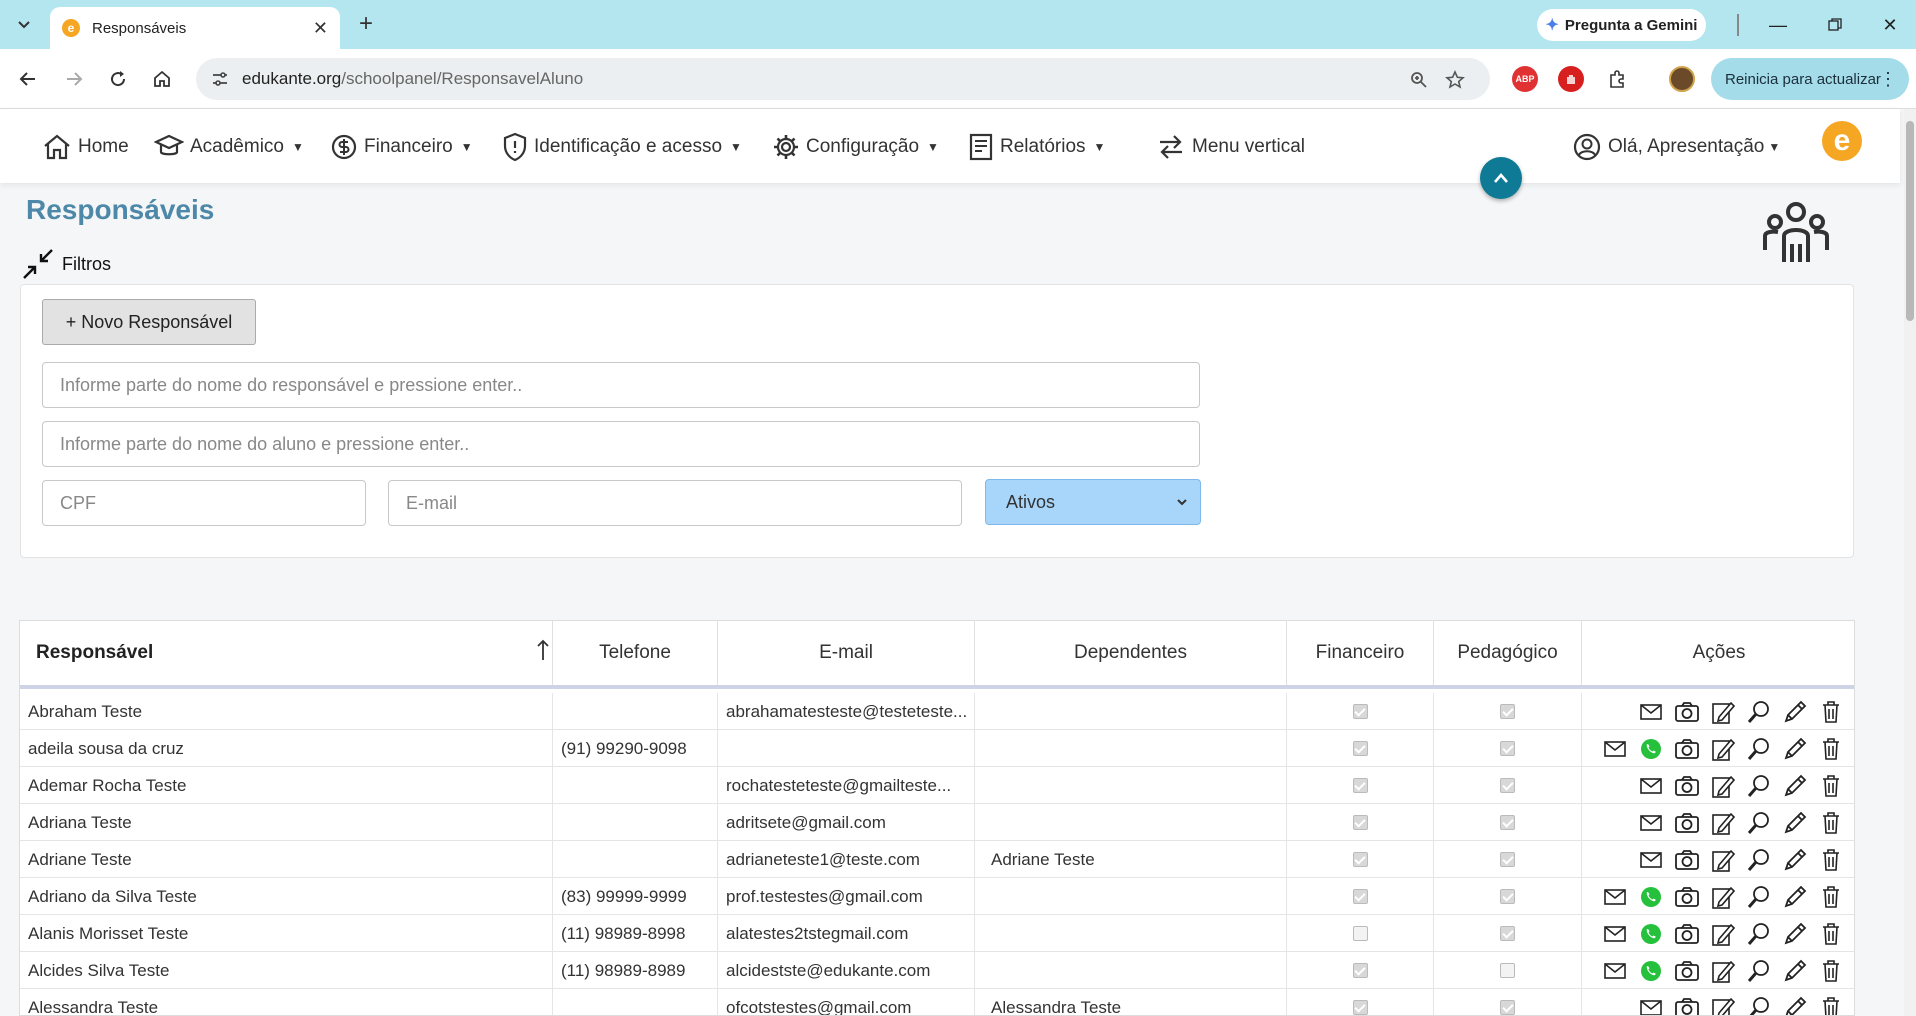 The height and width of the screenshot is (1016, 1916). I want to click on update-browser-button: Reinicia para actualizar ⋮, so click(1810, 79).